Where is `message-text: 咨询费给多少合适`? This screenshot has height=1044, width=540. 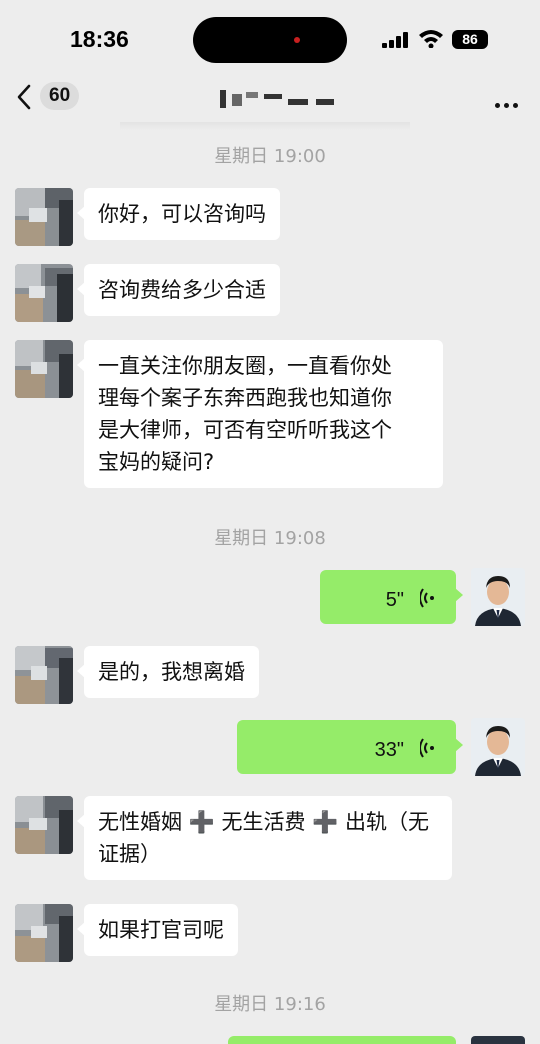
message-text: 咨询费给多少合适 is located at coordinates (182, 290).